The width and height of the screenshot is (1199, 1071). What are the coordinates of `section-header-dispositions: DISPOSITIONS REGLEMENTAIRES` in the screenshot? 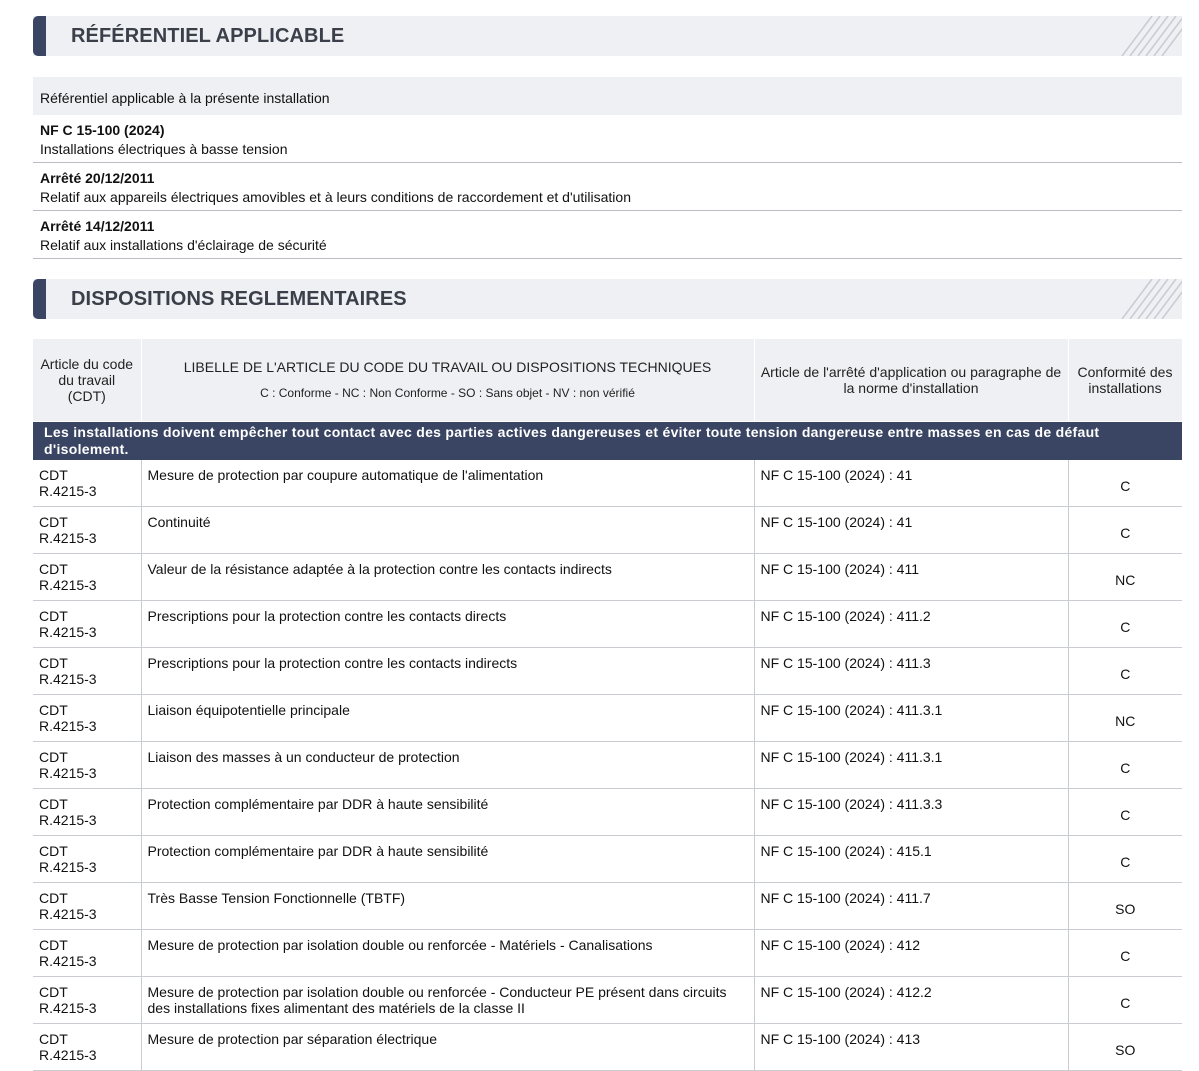 It's located at (607, 299).